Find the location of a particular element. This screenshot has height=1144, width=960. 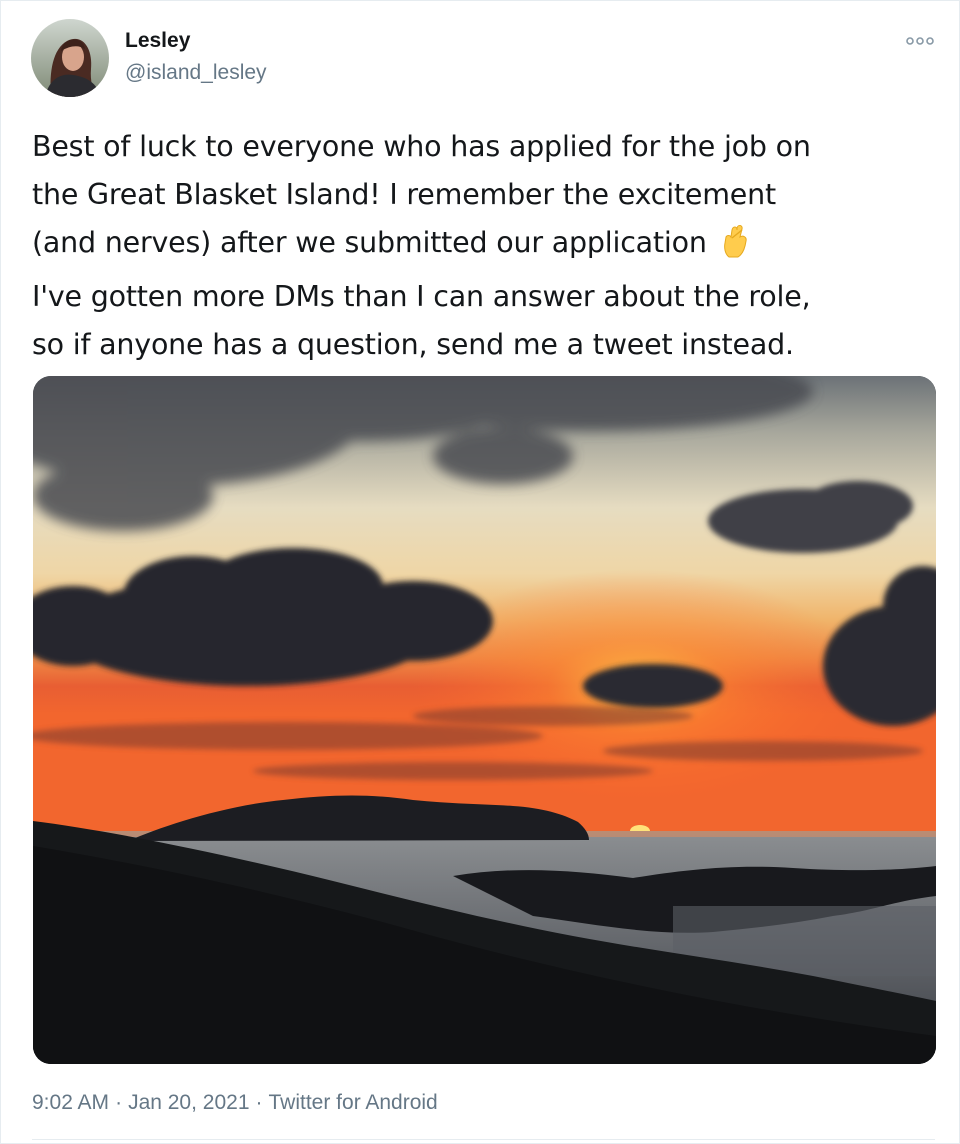

avatar-photo-icon is located at coordinates (70, 58).